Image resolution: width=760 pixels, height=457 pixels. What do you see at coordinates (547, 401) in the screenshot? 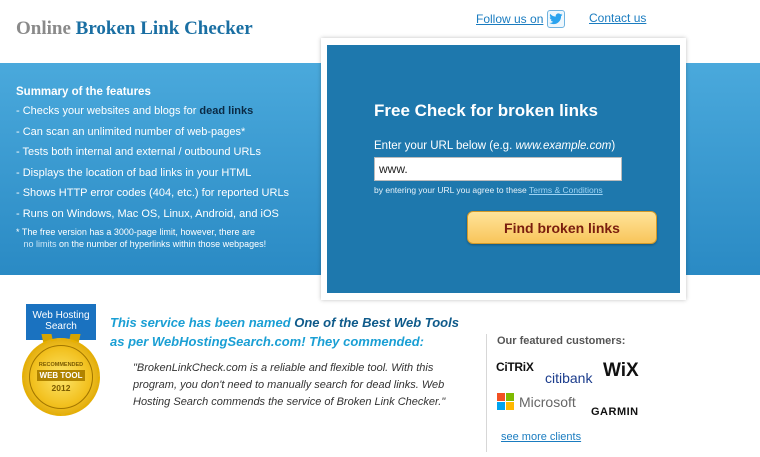
I see `microsoft-wordmark: Microsoft` at bounding box center [547, 401].